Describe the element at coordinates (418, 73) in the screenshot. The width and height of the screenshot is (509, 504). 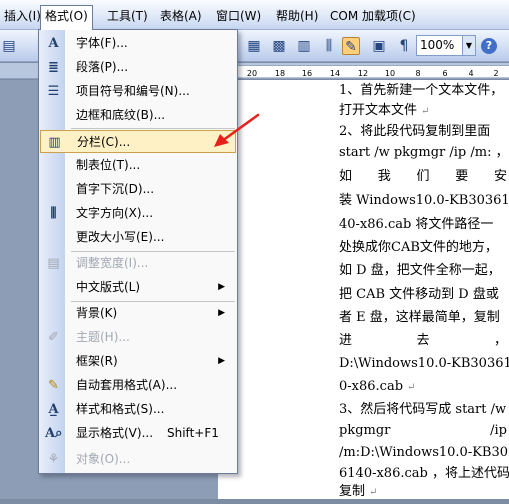
I see `ruler-tick: 8` at that location.